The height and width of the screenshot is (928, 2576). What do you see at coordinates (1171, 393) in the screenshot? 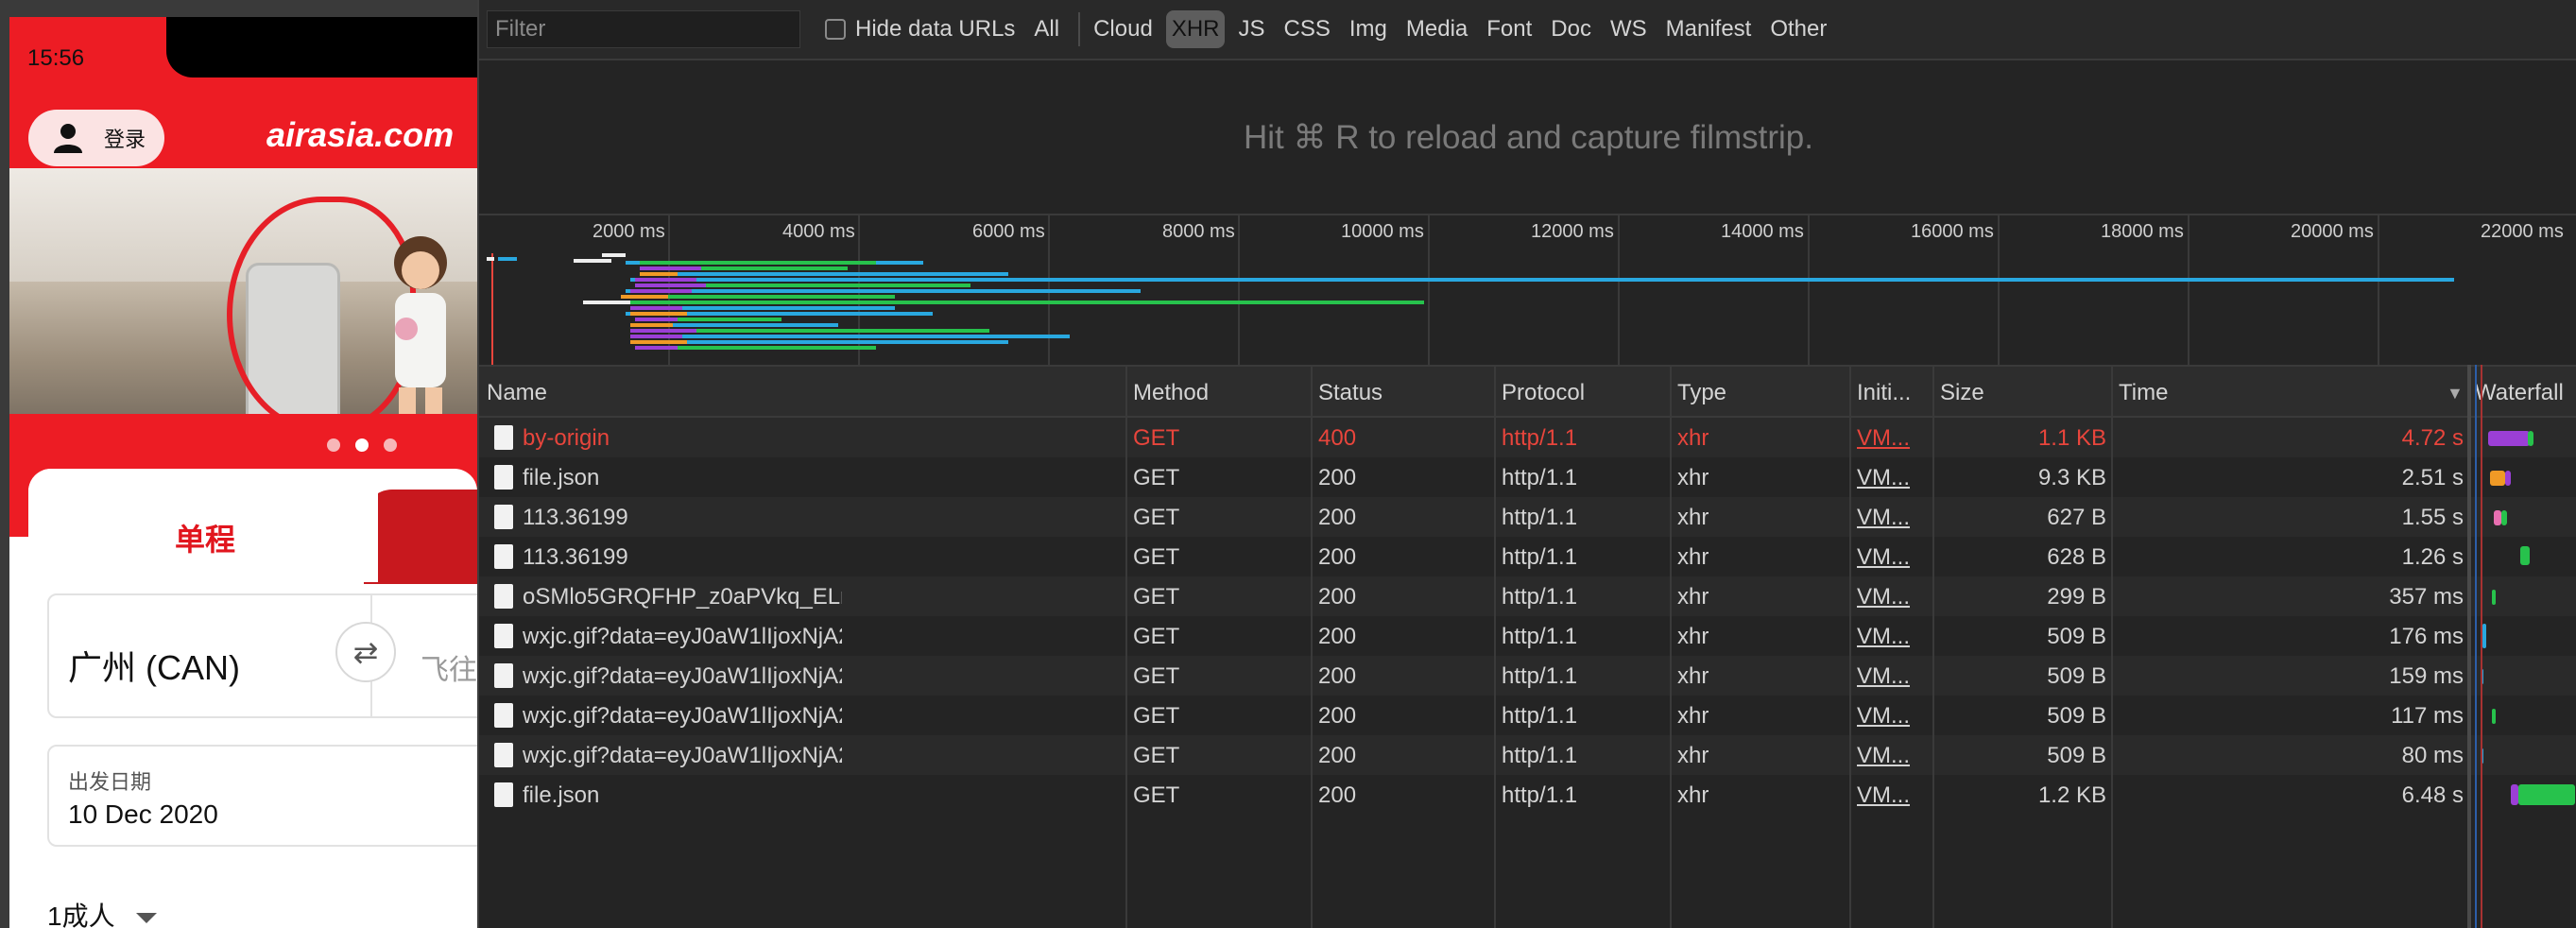
I see `column-header-method: Method` at bounding box center [1171, 393].